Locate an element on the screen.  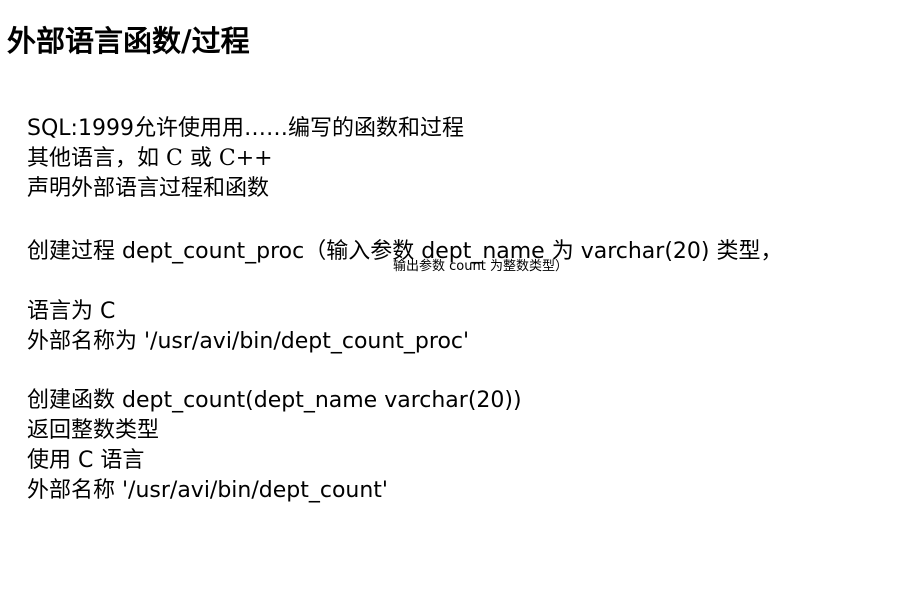
function-line-3: 使用 C 语言 is located at coordinates (86, 460).